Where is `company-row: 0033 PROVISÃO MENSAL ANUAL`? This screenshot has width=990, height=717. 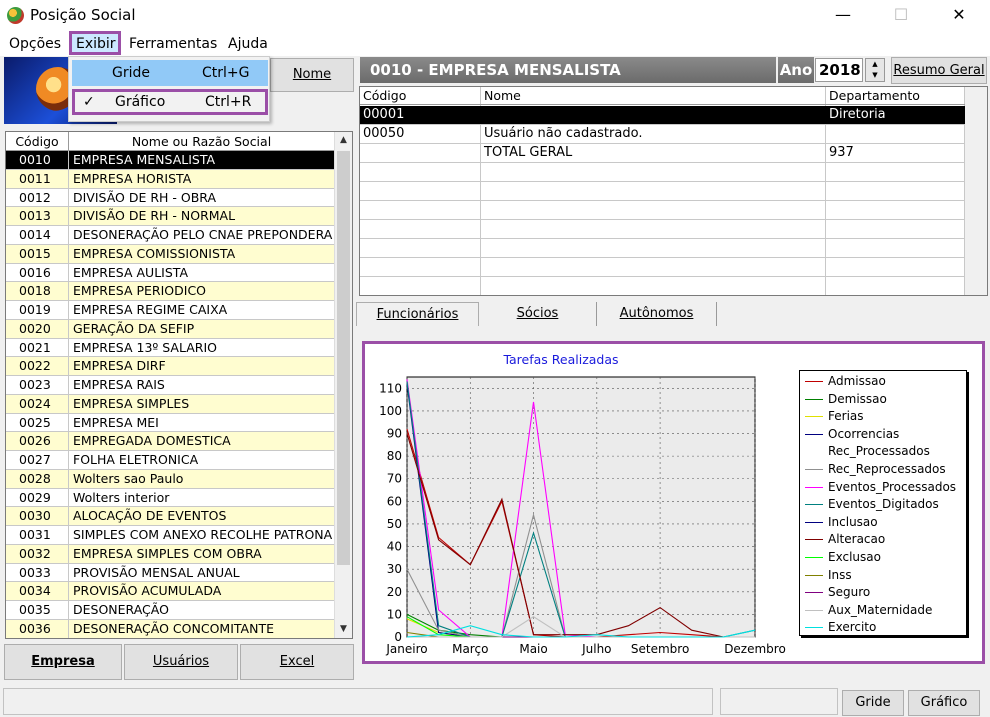 company-row: 0033 PROVISÃO MENSAL ANUAL is located at coordinates (170, 573).